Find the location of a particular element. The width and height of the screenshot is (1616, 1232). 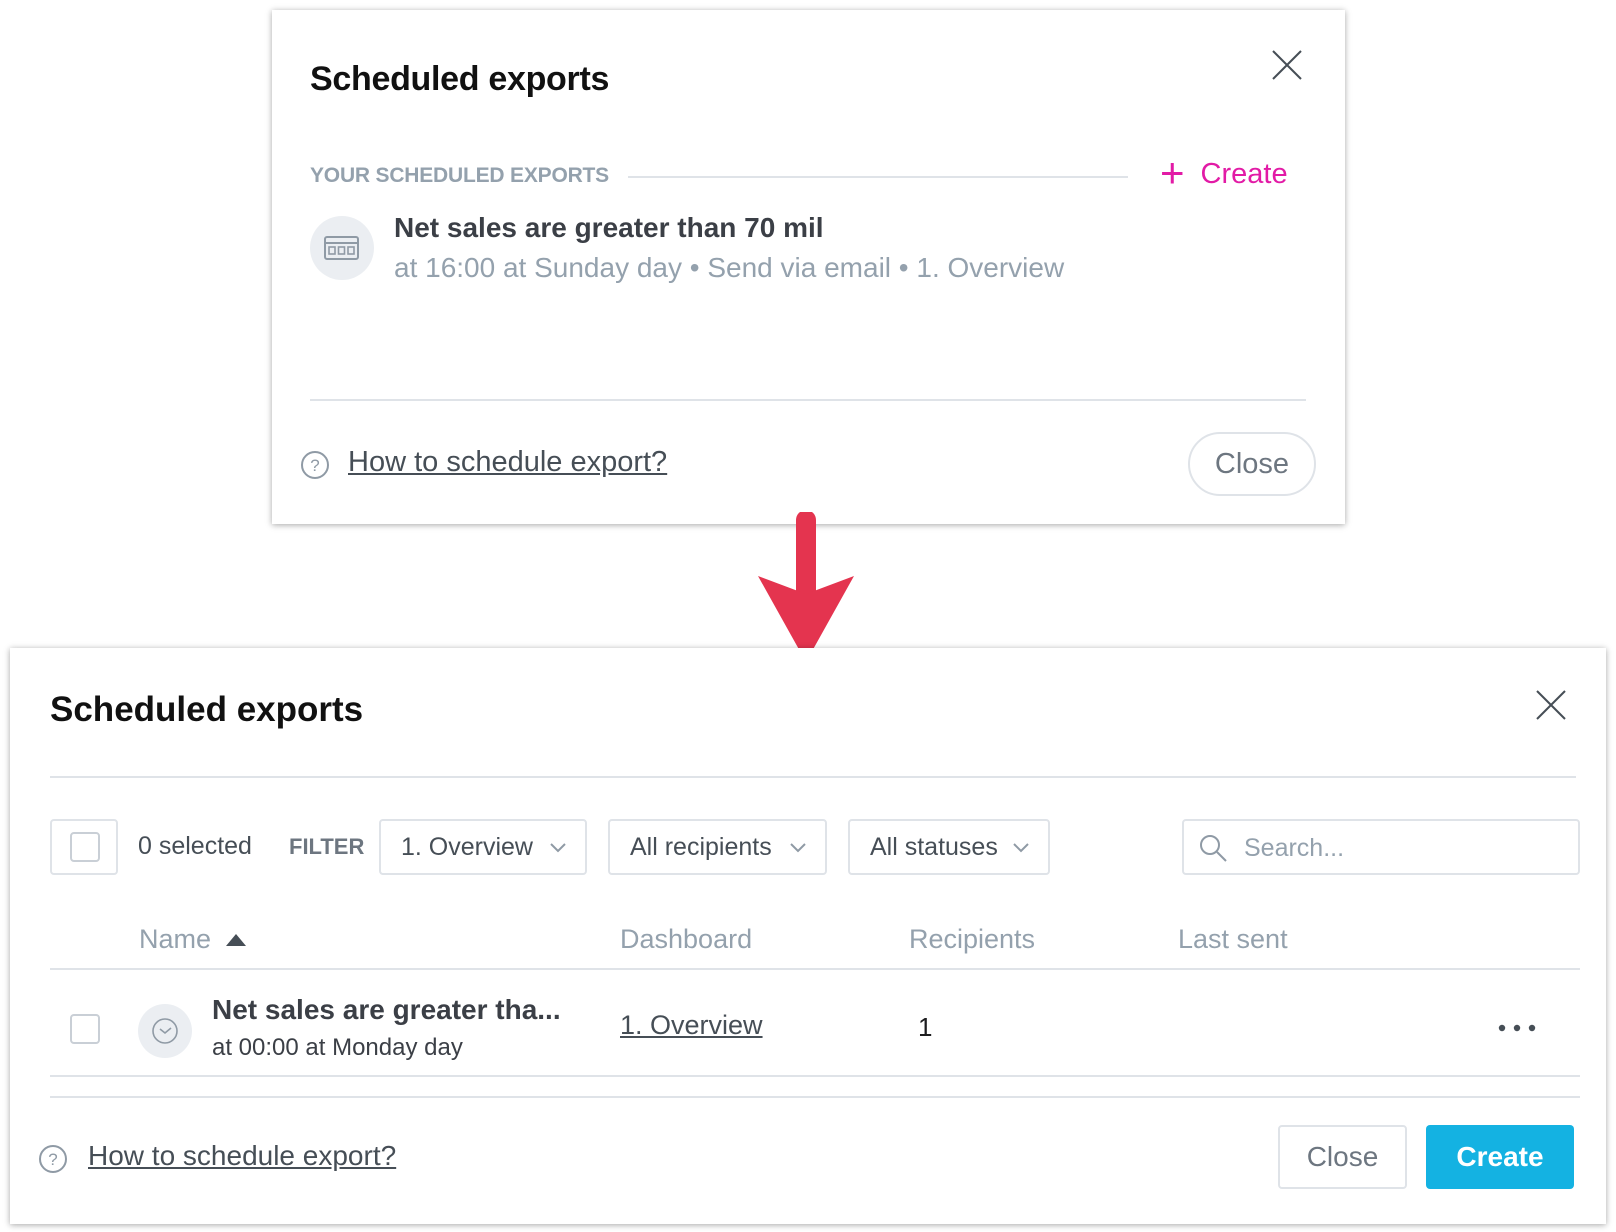

create-label: Create is located at coordinates (1244, 174).